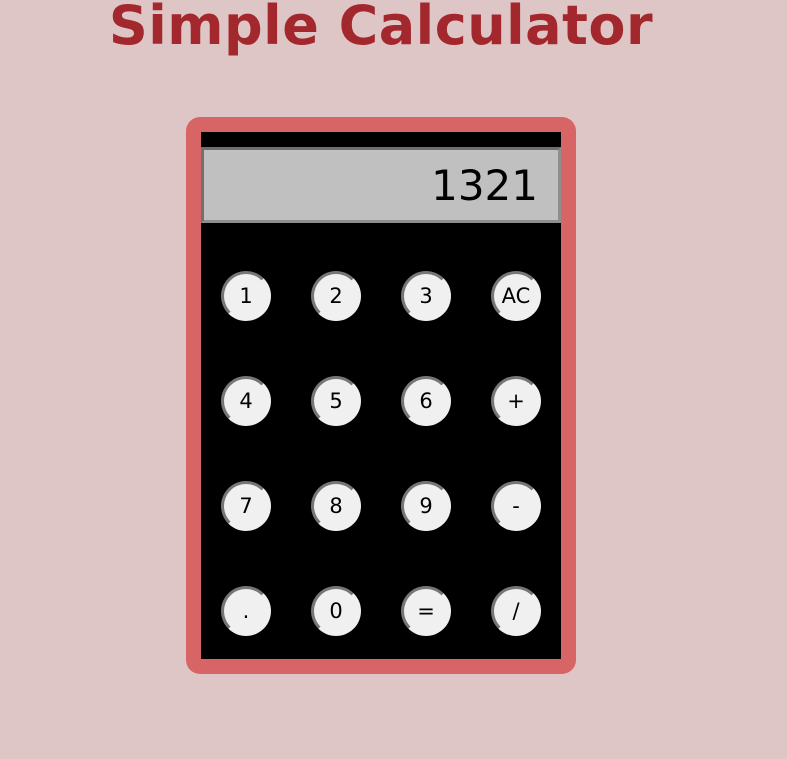  I want to click on key-9: 9, so click(426, 506).